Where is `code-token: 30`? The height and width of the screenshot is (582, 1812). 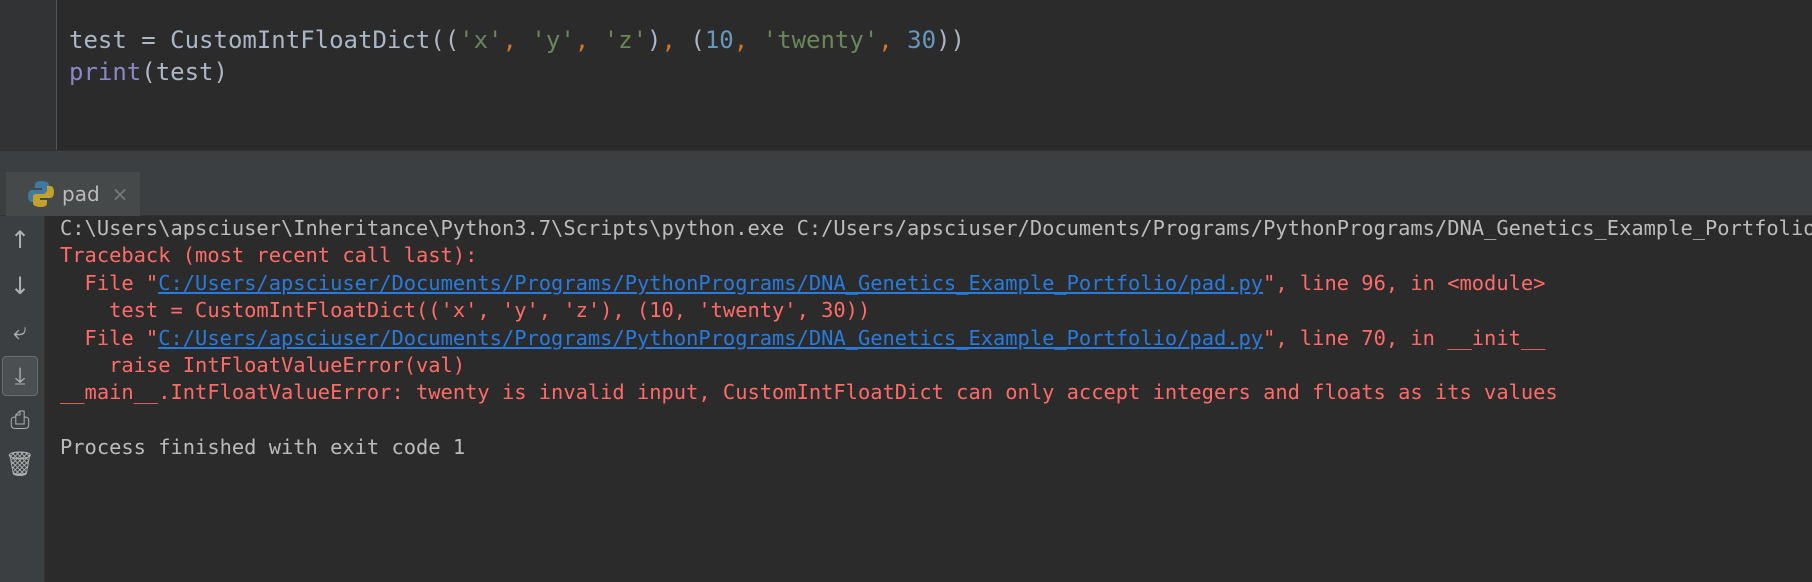 code-token: 30 is located at coordinates (922, 40).